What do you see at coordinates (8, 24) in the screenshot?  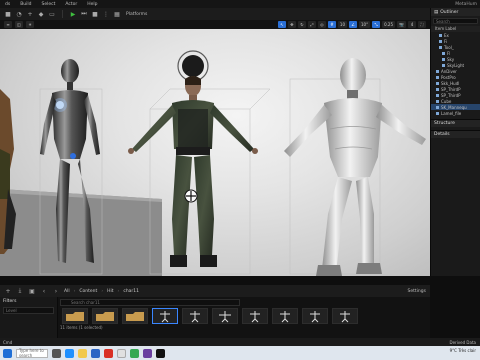 I see `viewport-menu-button: ≡` at bounding box center [8, 24].